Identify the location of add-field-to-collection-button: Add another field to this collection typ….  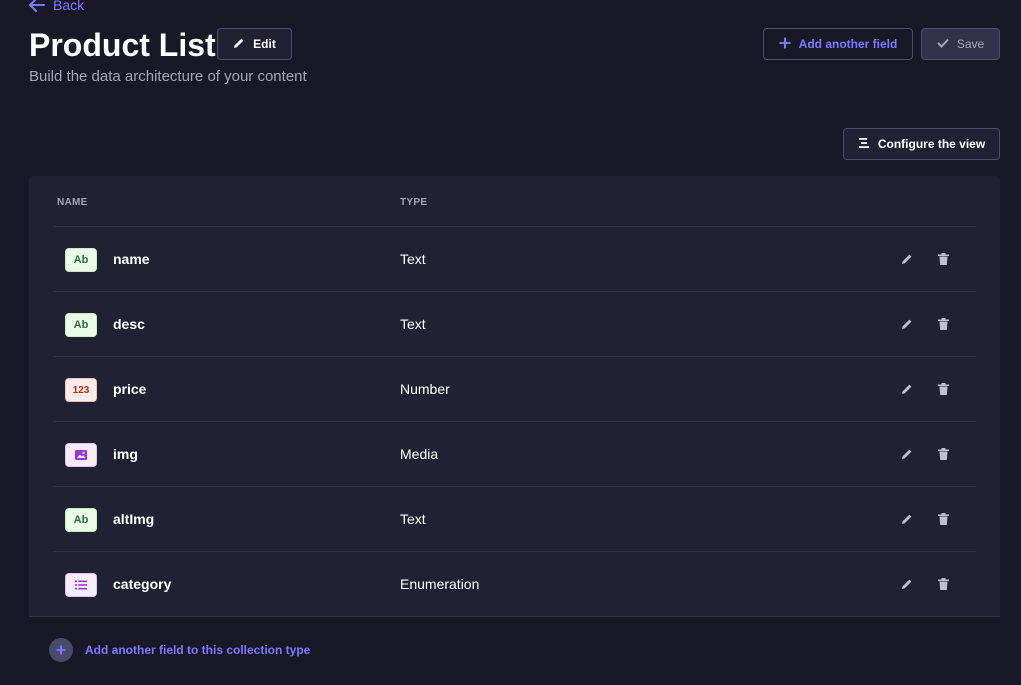
(179, 650).